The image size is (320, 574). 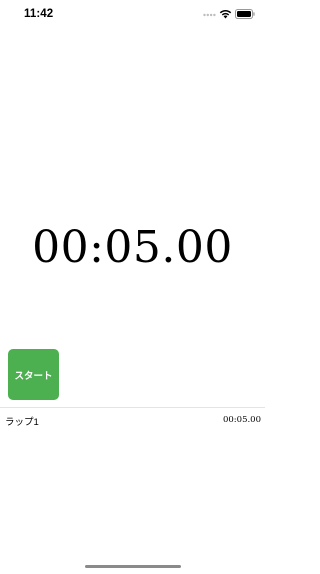 What do you see at coordinates (132, 407) in the screenshot?
I see `divider` at bounding box center [132, 407].